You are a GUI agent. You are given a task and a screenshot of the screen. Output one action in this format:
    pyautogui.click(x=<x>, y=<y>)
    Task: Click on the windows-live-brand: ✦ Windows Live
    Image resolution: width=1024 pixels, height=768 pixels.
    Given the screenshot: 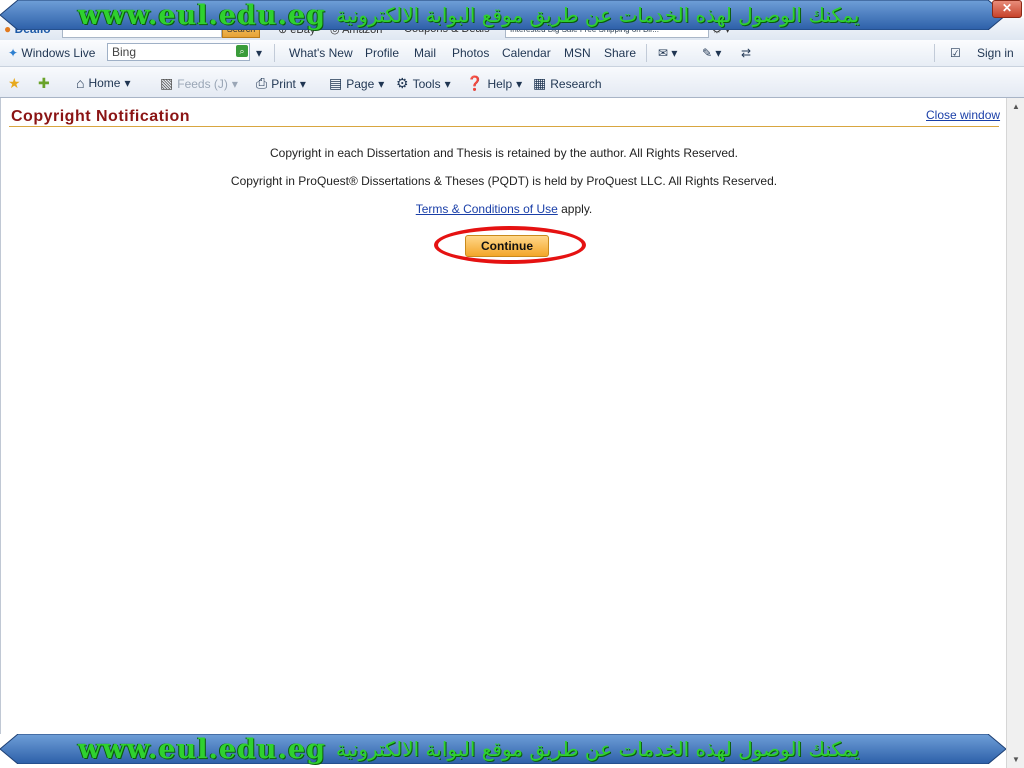 What is the action you would take?
    pyautogui.click(x=51, y=53)
    